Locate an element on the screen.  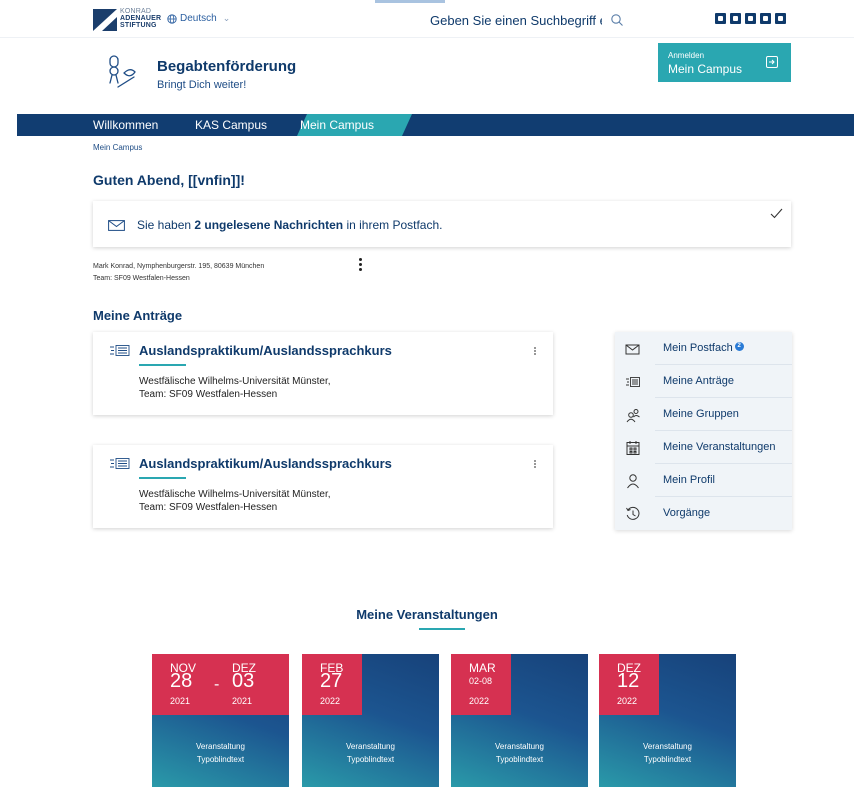
language-label: Deutsch is located at coordinates (198, 18).